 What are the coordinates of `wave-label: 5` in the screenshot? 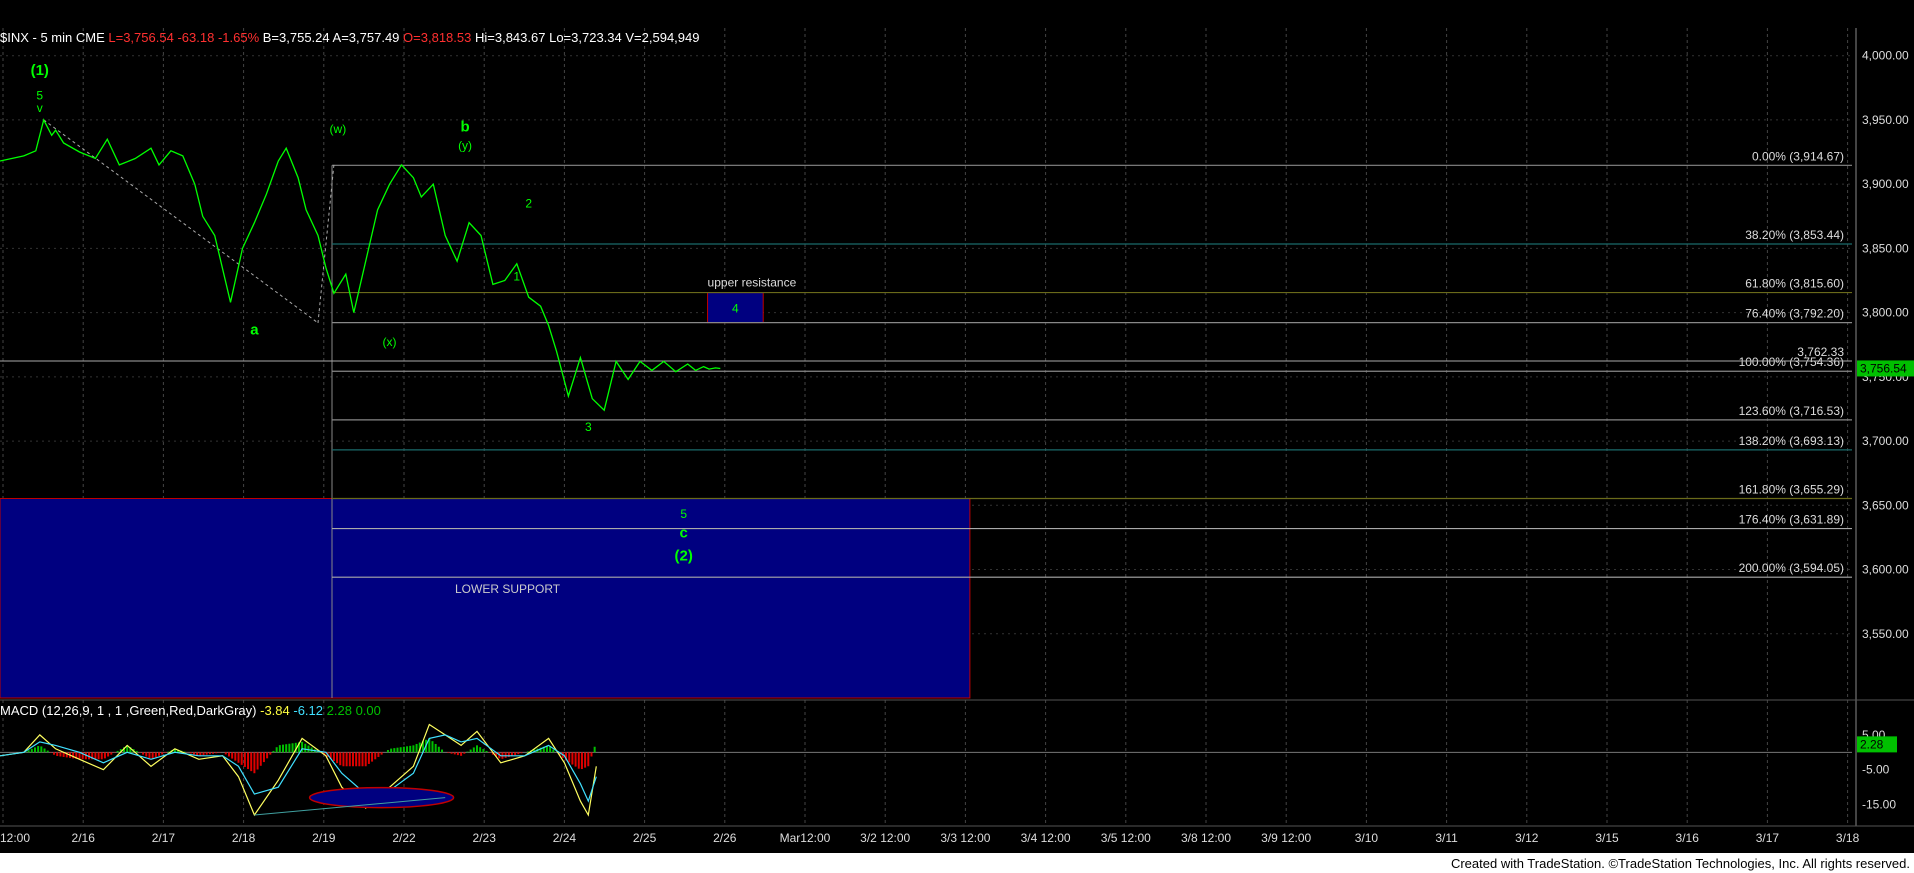 It's located at (683, 514).